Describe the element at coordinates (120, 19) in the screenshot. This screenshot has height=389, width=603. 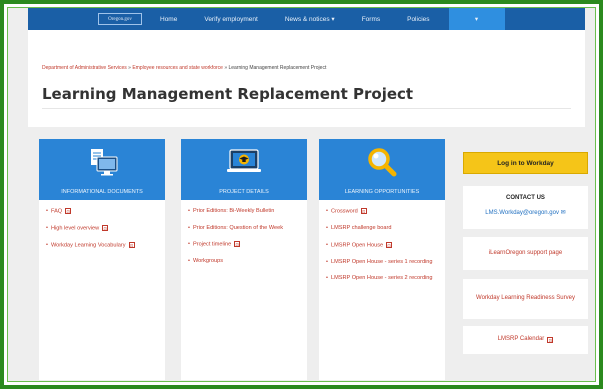
I see `oregon-logo: Oregon.gov` at that location.